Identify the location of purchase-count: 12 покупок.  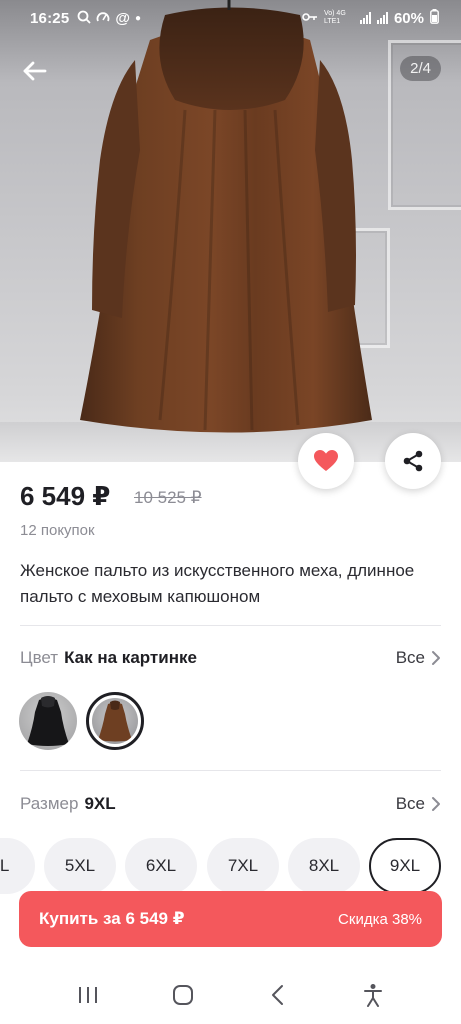
(57, 530).